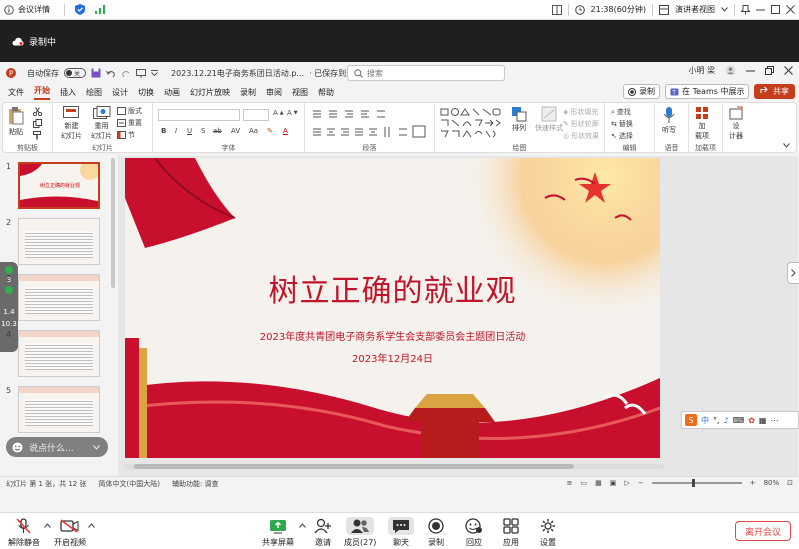  What do you see at coordinates (80, 9) in the screenshot?
I see `shield-icon` at bounding box center [80, 9].